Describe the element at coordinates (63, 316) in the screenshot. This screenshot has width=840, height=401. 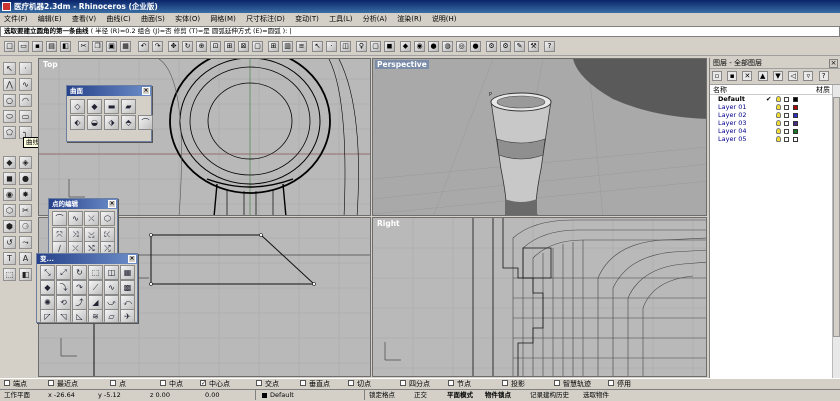
I see `stretch-icon: ◹` at that location.